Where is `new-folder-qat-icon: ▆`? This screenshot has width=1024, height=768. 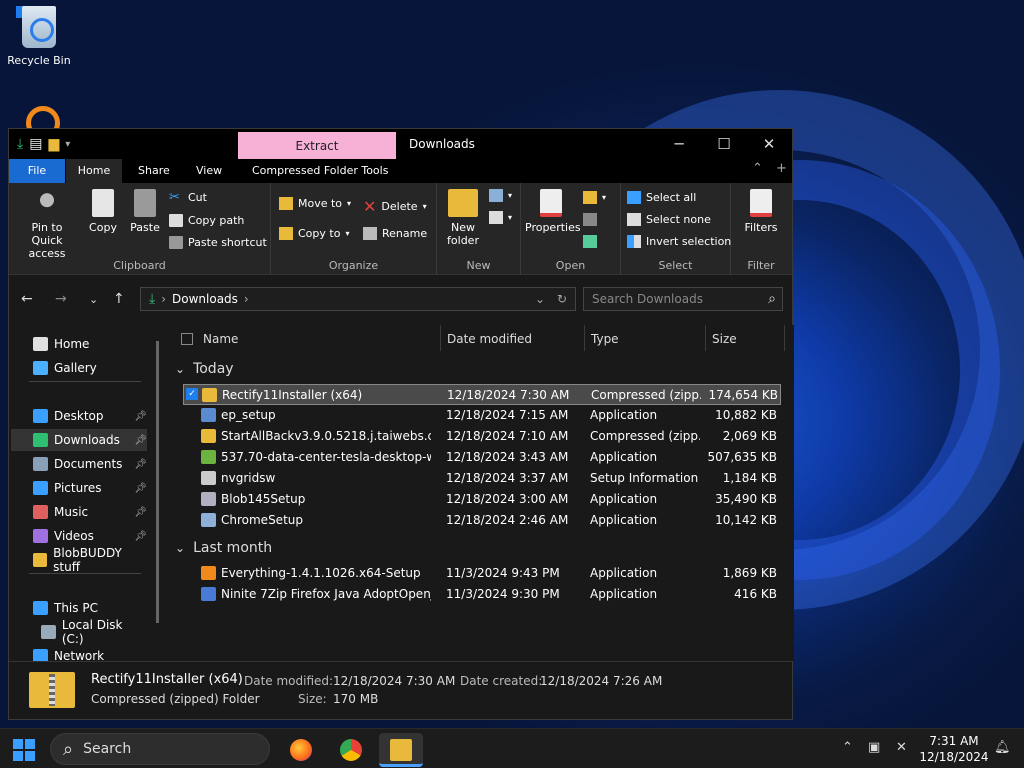 new-folder-qat-icon: ▆ is located at coordinates (53, 144).